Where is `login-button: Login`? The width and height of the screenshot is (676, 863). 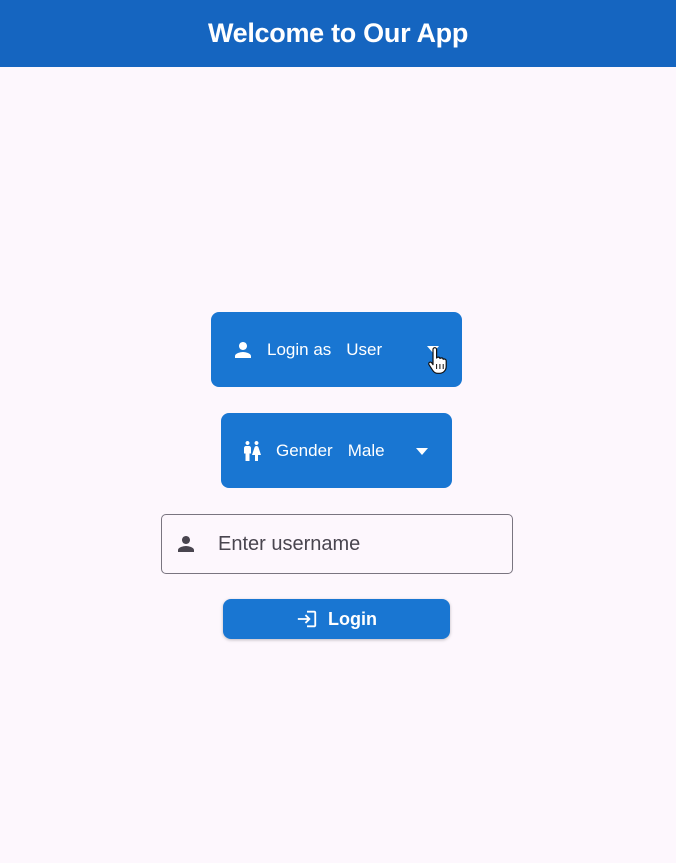 login-button: Login is located at coordinates (336, 619).